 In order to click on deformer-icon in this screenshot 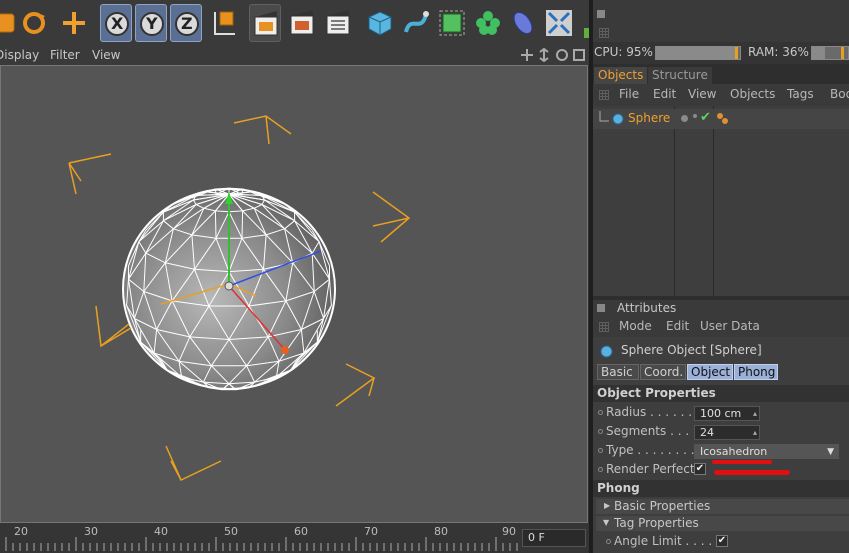, I will do `click(523, 23)`.